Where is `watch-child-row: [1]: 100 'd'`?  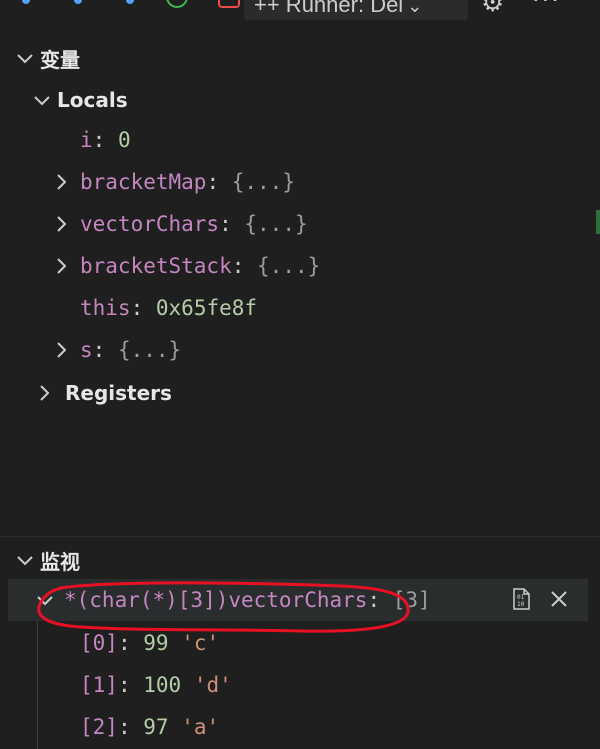 watch-child-row: [1]: 100 'd' is located at coordinates (156, 685).